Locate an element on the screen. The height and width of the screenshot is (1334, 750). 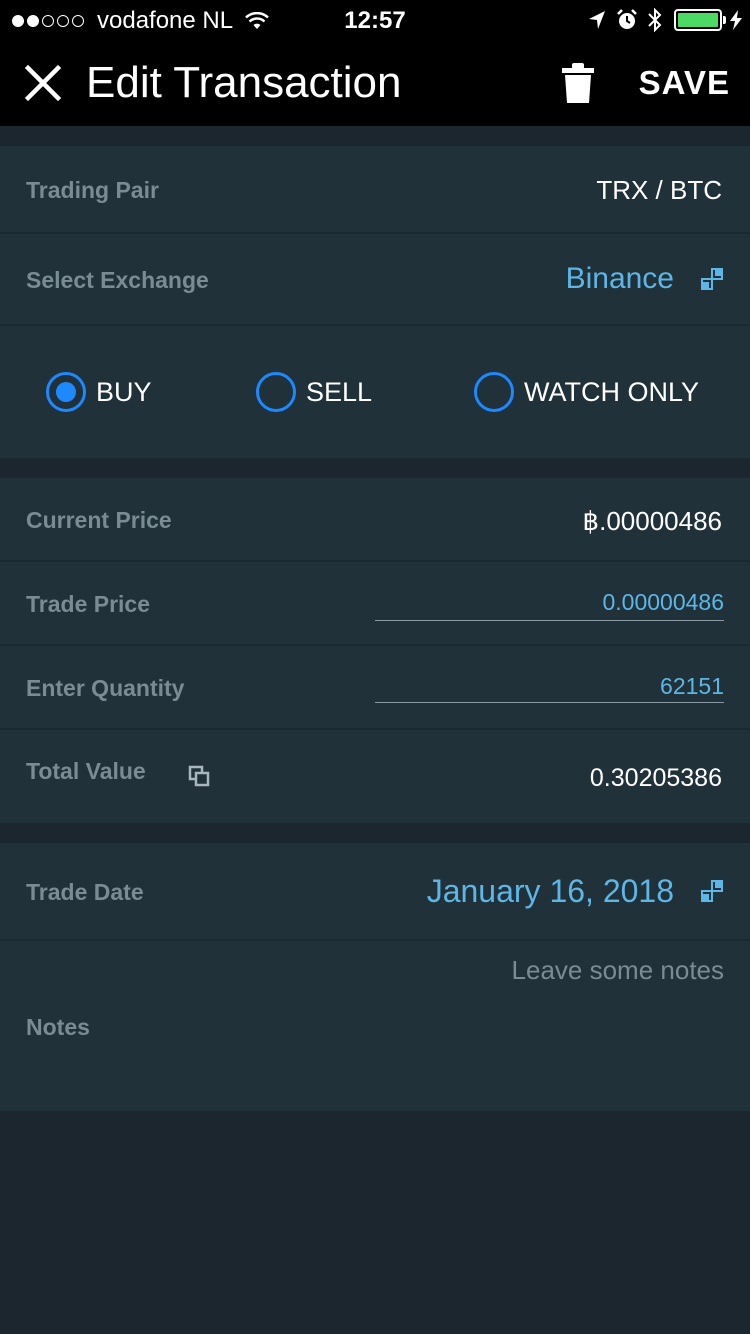
trade-date-value: January 16, 2018 is located at coordinates (550, 891).